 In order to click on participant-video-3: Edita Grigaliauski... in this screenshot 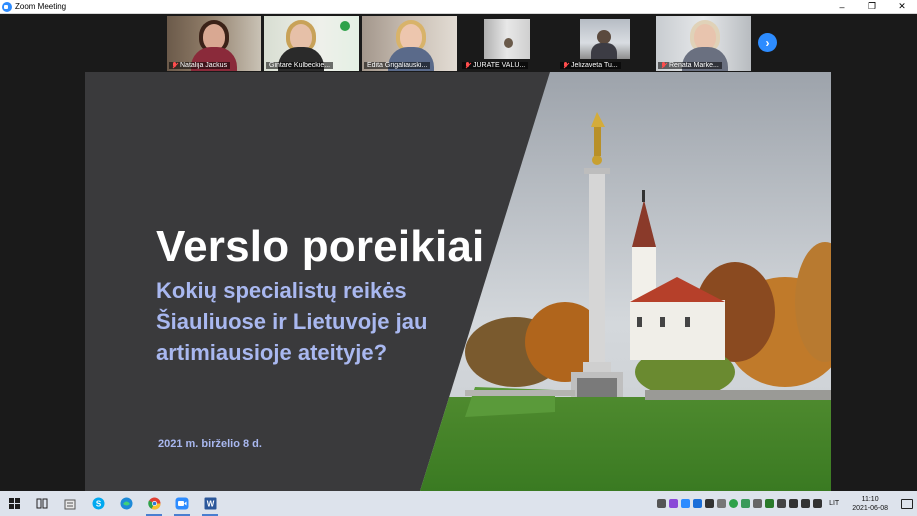, I will do `click(409, 43)`.